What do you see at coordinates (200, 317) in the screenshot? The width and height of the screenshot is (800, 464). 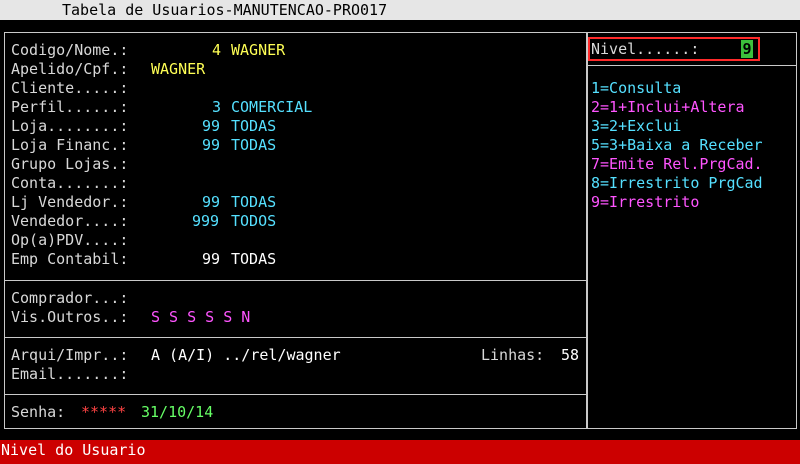 I see `vis-outros-field: S S S S S N` at bounding box center [200, 317].